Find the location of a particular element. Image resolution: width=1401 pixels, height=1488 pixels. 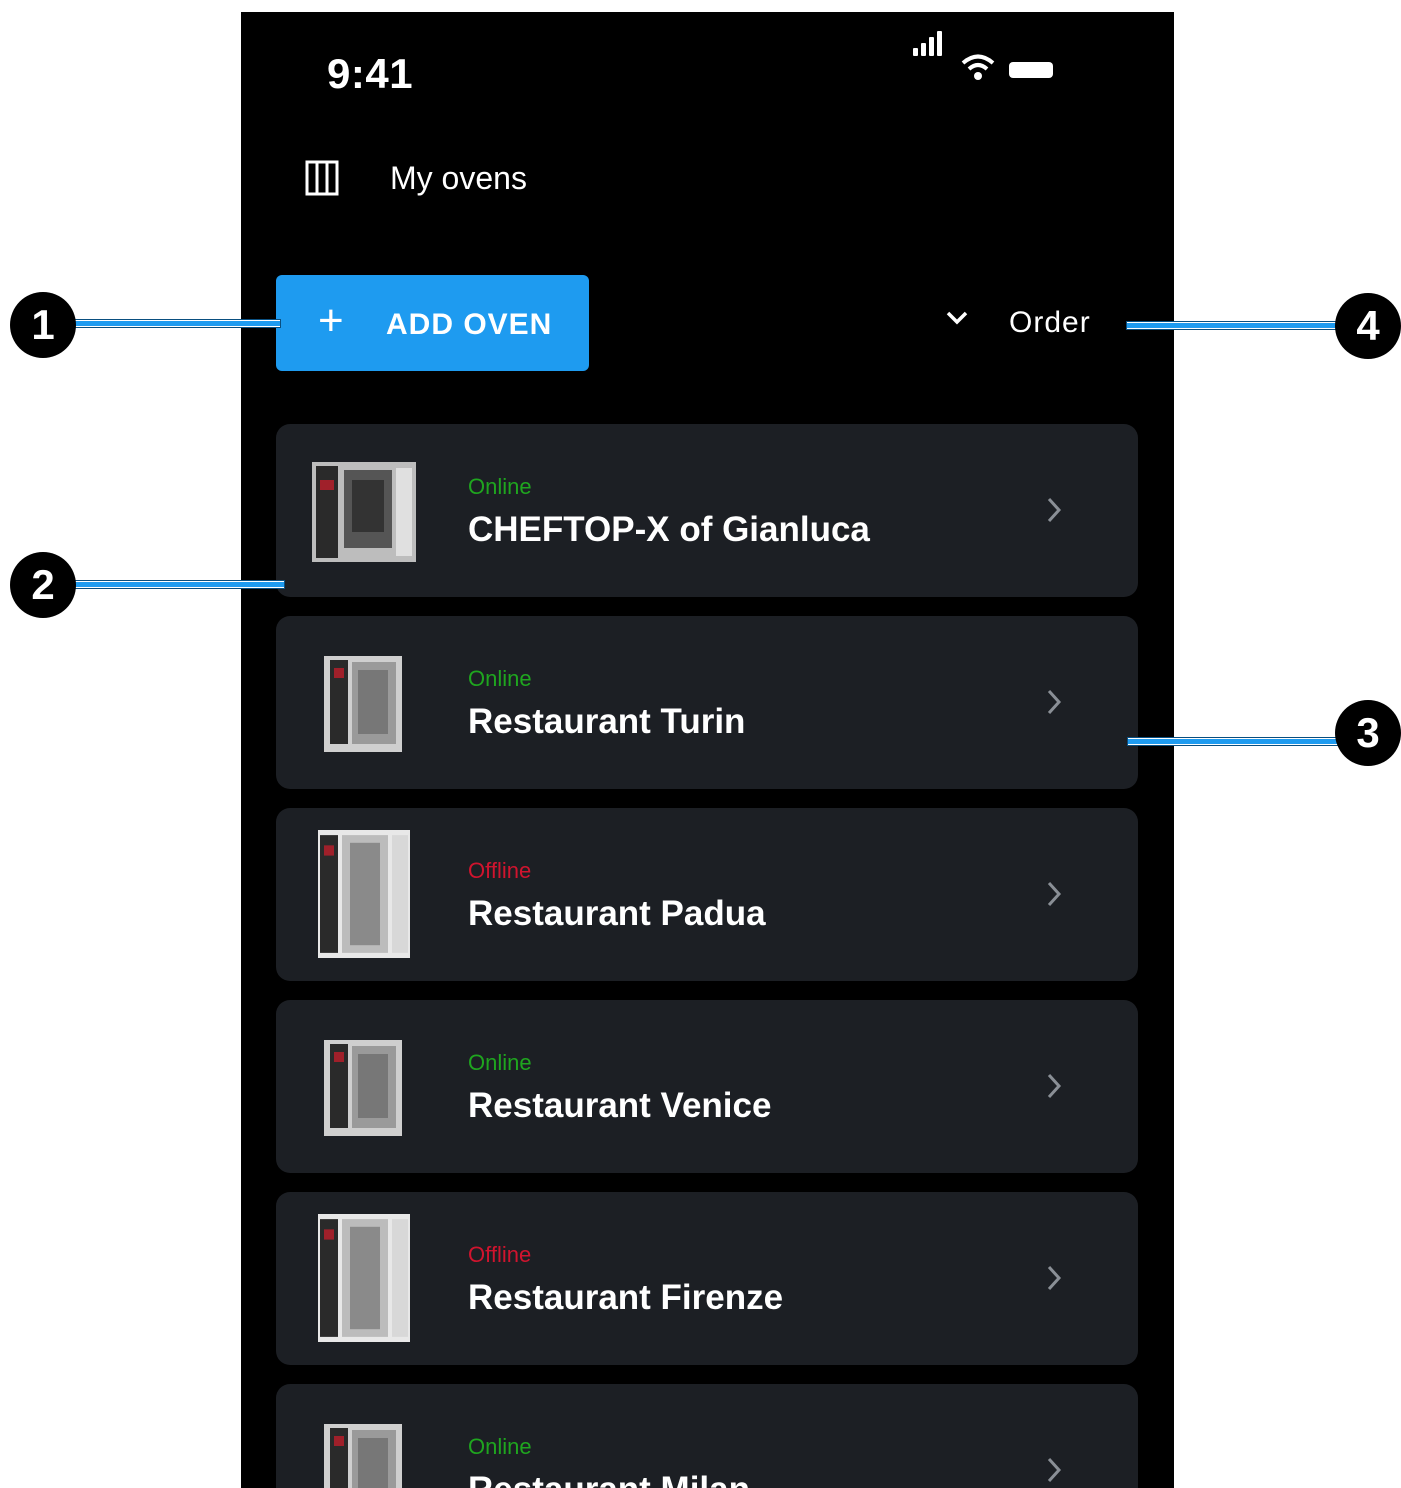

page-title: My ovens is located at coordinates (458, 178).